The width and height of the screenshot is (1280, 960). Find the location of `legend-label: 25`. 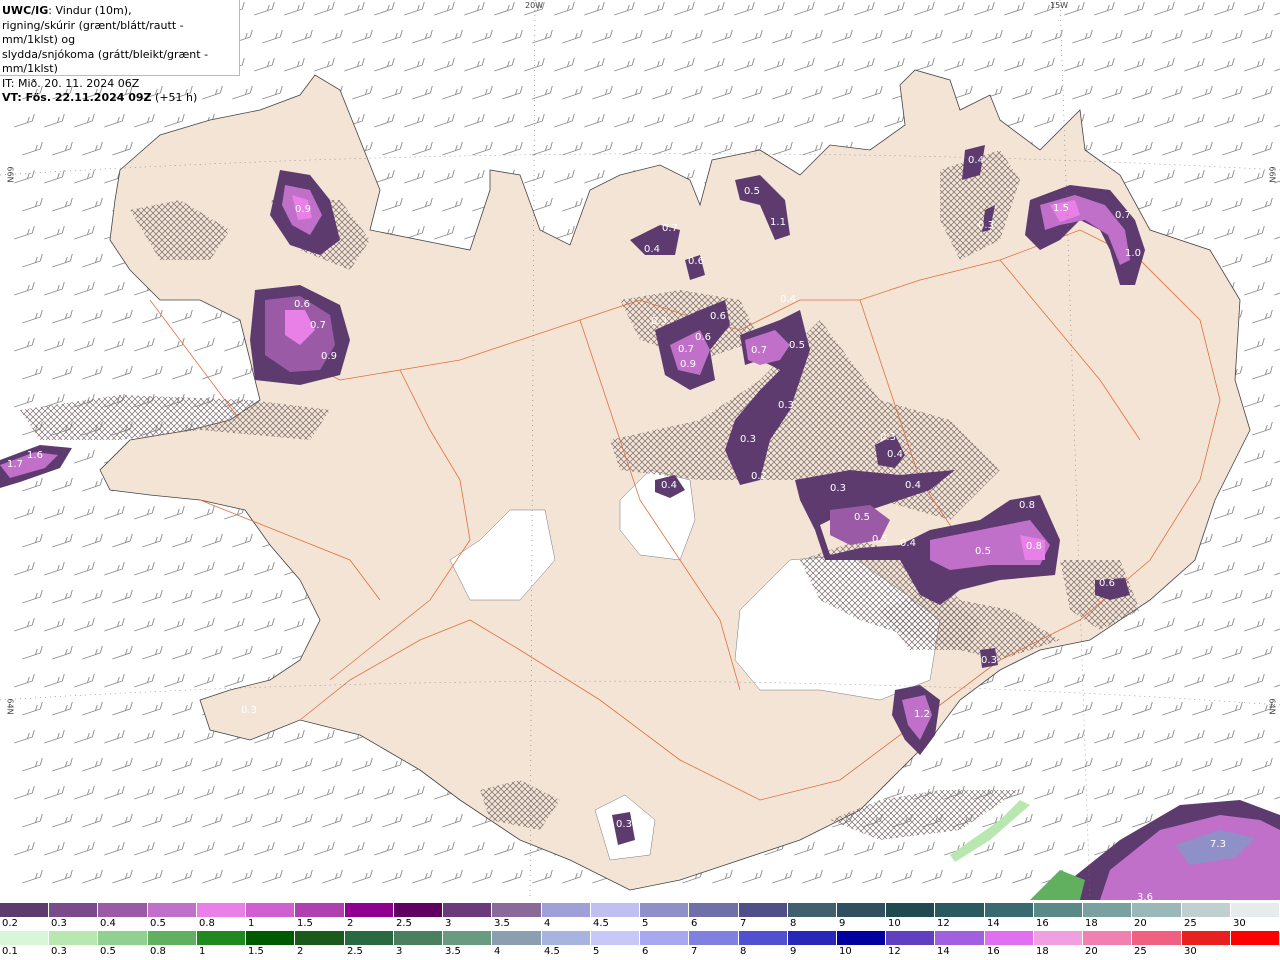

legend-label: 25 is located at coordinates (1190, 923).